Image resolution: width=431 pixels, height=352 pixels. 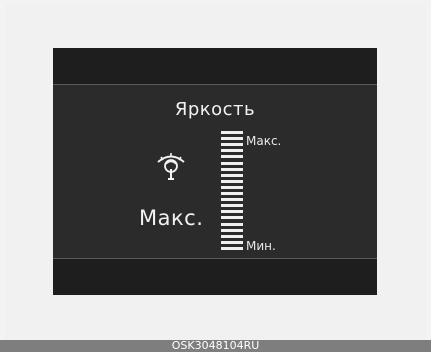 I want to click on brightness-dial-icon, so click(x=171, y=166).